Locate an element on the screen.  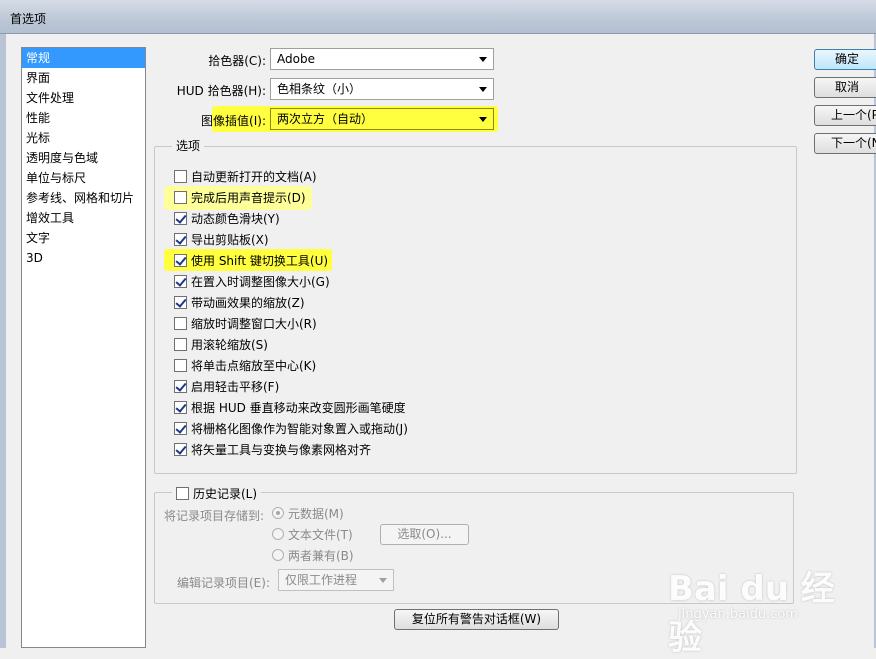
radio-row-text-file: 文本文件(T) is located at coordinates (312, 534).